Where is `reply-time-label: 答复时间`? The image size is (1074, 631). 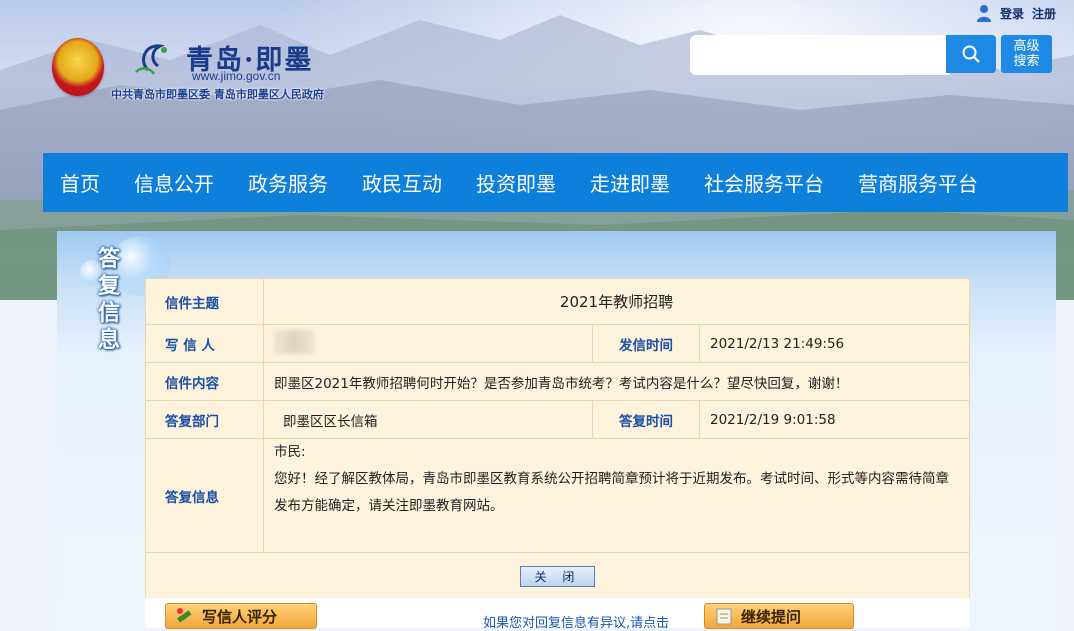 reply-time-label: 答复时间 is located at coordinates (646, 419).